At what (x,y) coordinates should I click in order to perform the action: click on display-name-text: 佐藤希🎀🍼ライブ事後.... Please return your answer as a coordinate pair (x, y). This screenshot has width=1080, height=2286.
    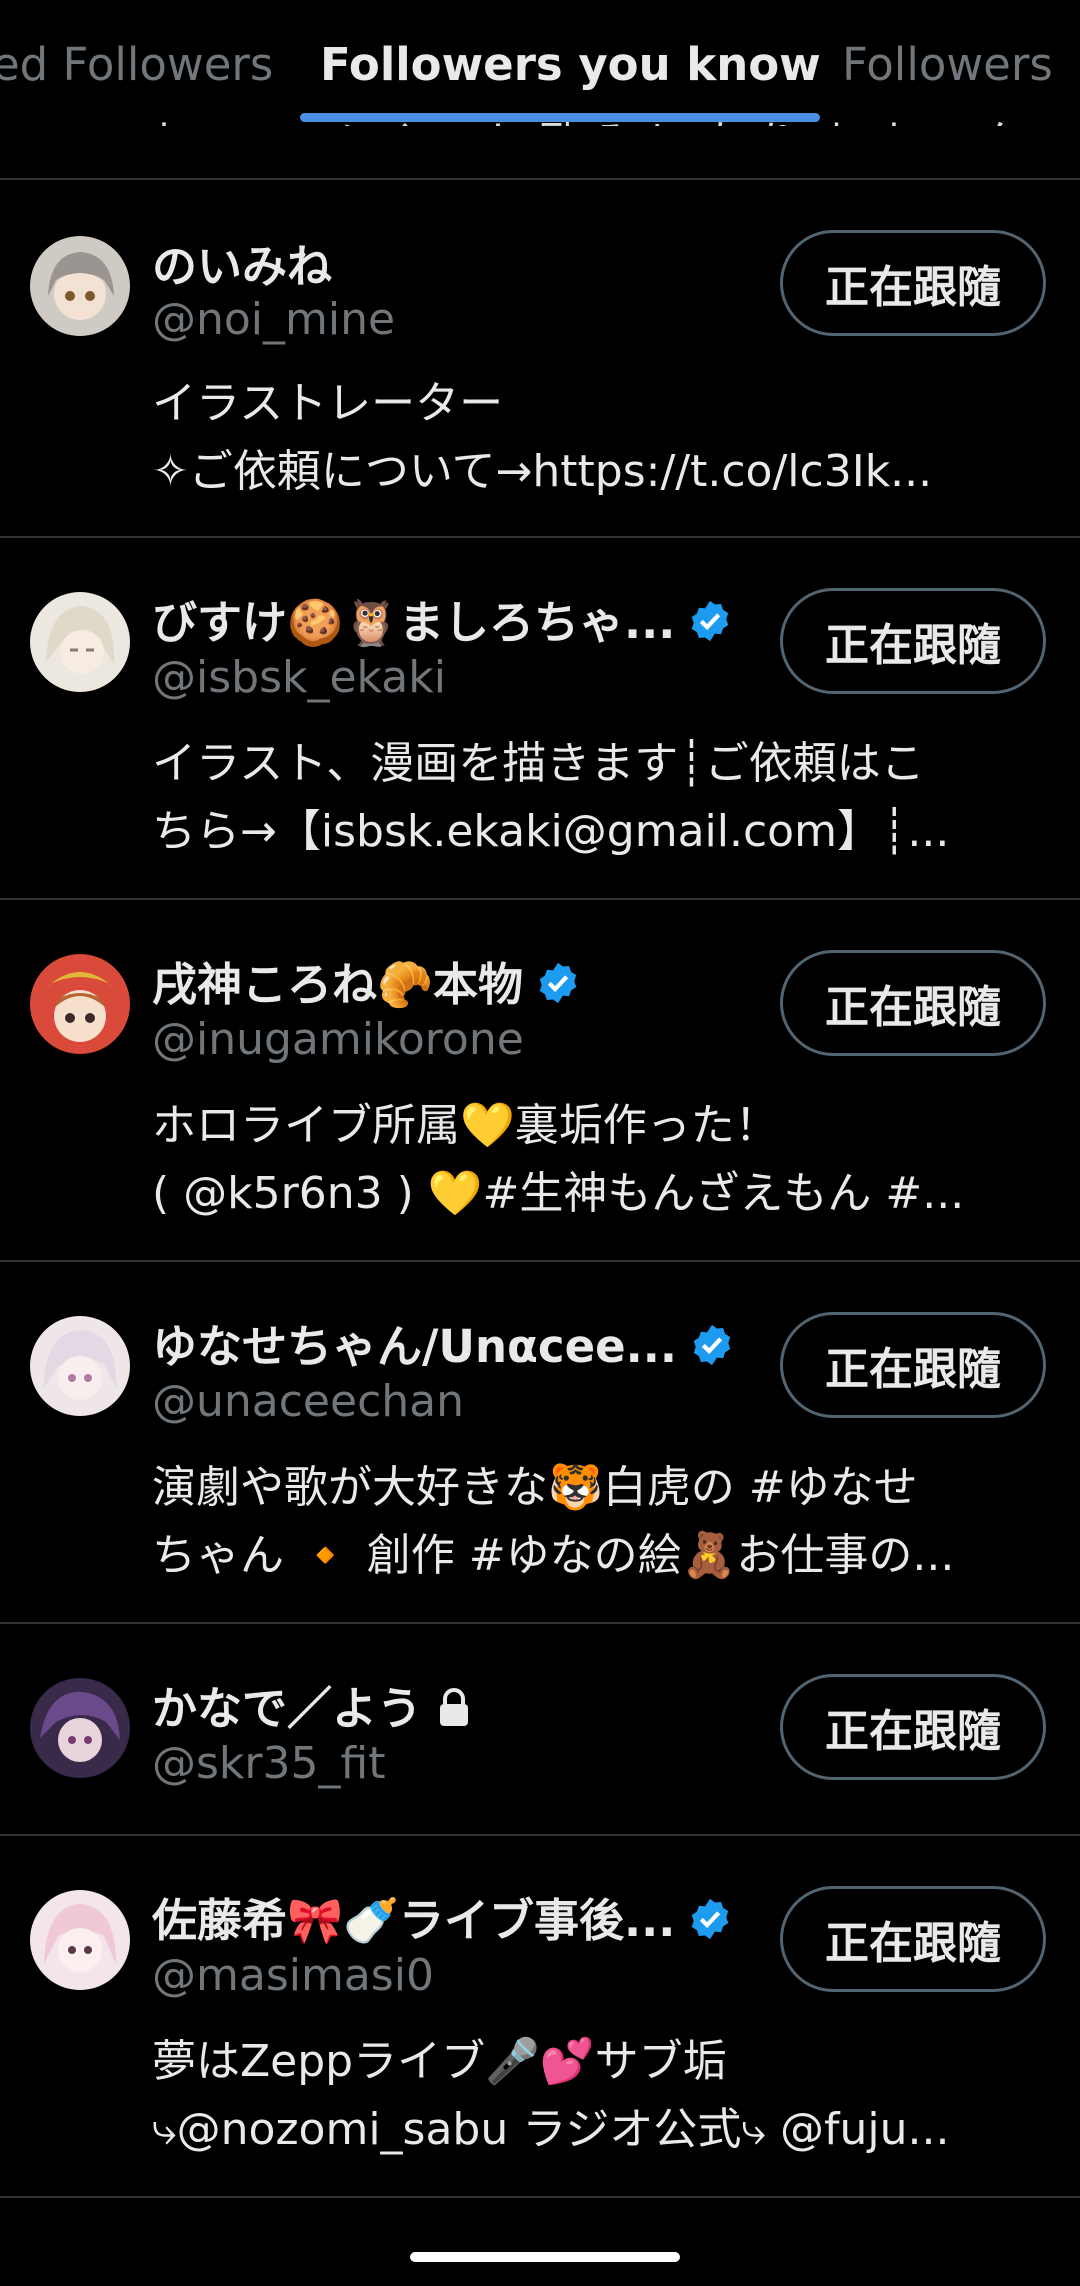
    Looking at the image, I should click on (414, 1920).